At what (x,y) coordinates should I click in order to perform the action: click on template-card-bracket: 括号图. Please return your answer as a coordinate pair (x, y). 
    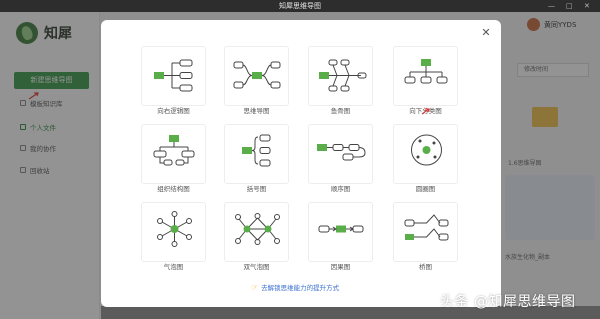
    Looking at the image, I should click on (256, 164).